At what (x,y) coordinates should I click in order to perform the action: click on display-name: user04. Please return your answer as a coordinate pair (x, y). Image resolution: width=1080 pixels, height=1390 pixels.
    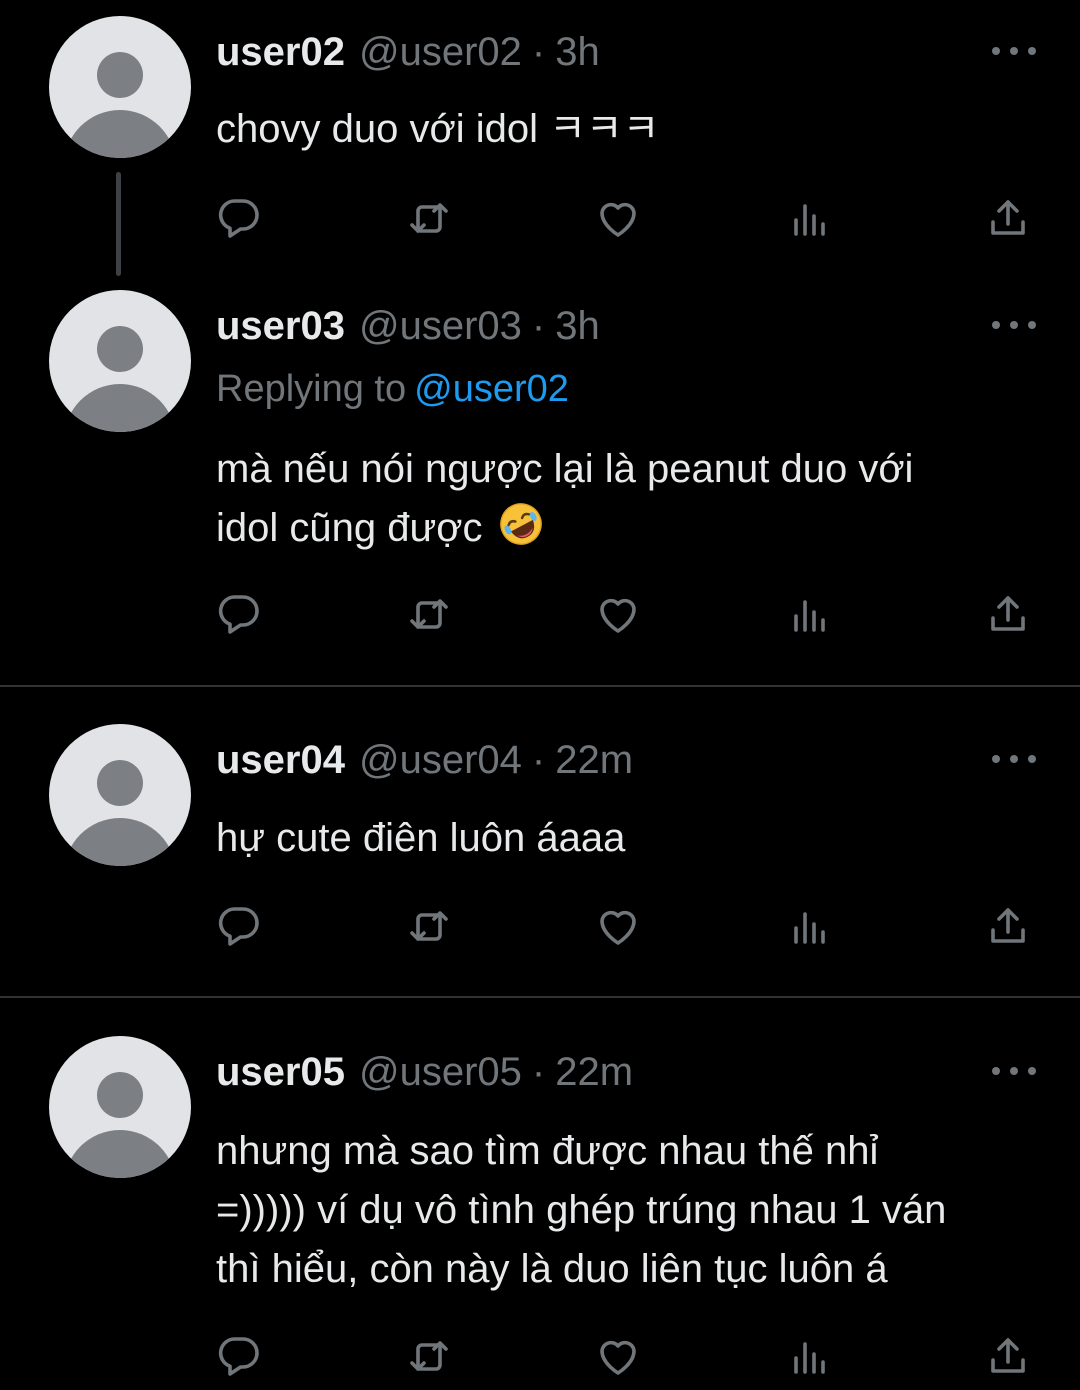
    Looking at the image, I should click on (280, 760).